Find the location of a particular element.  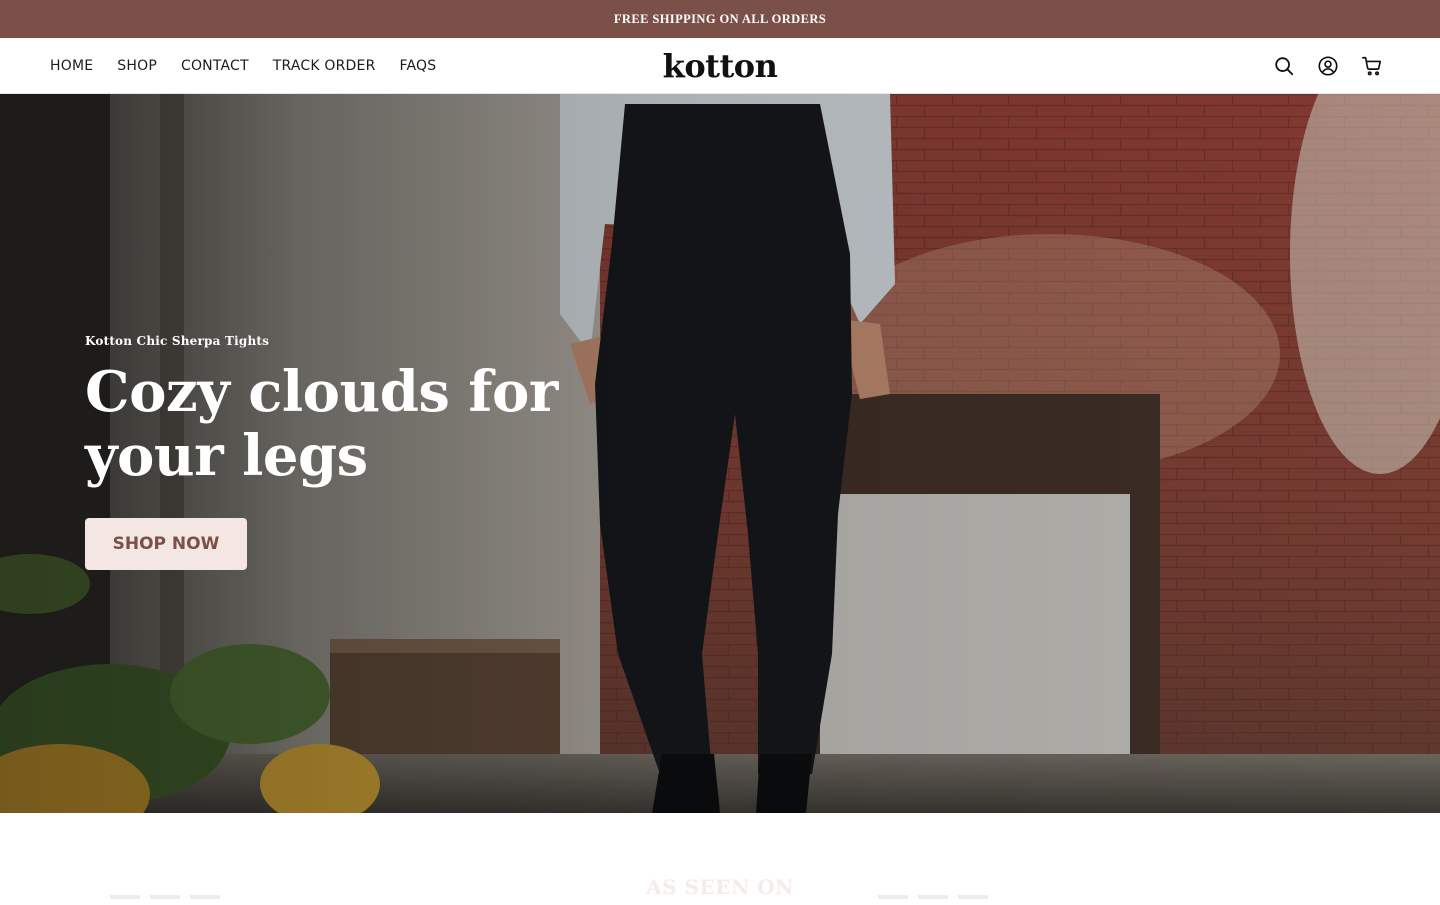

nav-track-order: TRACK ORDER is located at coordinates (324, 66).